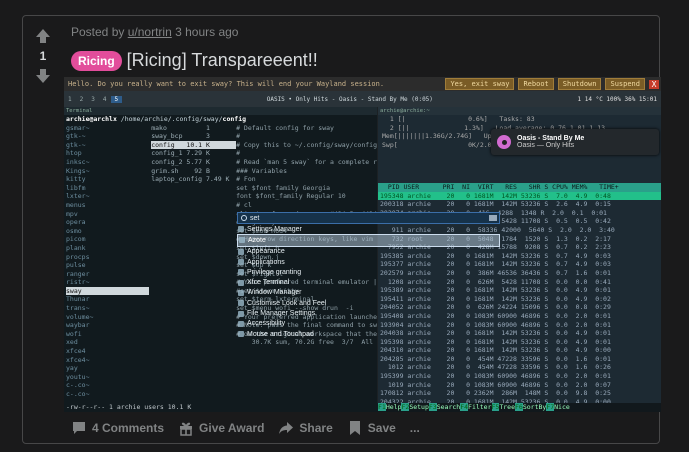  I want to click on ranger-entry: xfce4~, so click(78, 359).